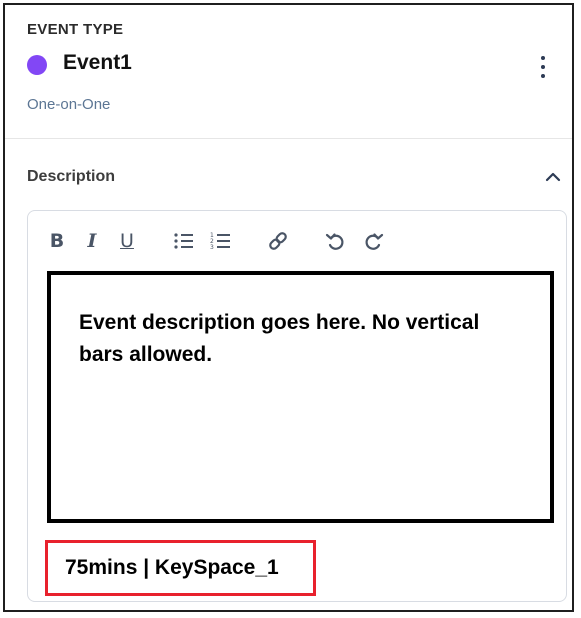 This screenshot has height=618, width=581. I want to click on event-name: Event1, so click(97, 62).